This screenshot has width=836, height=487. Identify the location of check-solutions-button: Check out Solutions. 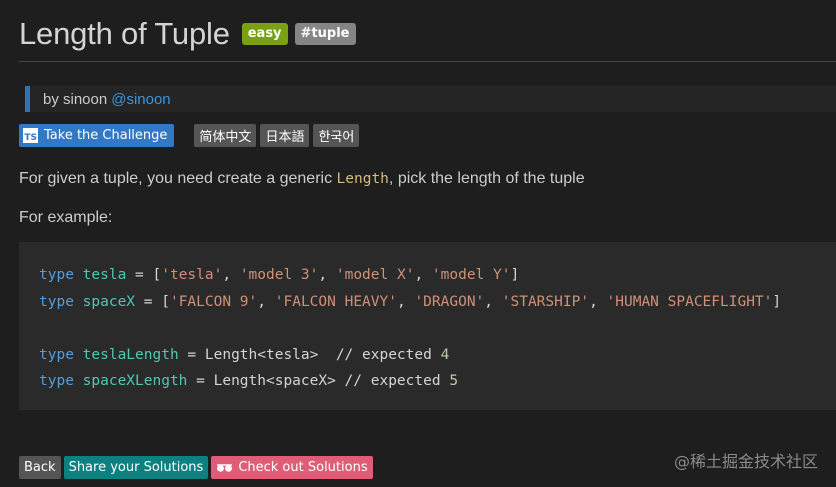
(292, 467).